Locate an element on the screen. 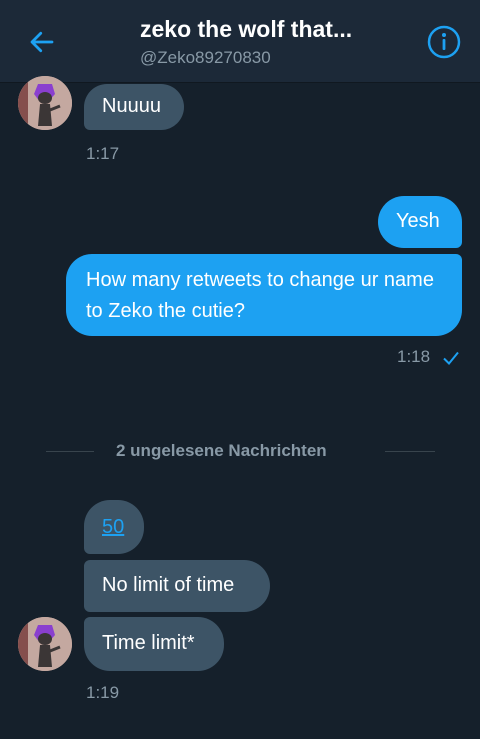  unread-divider: 2 ungelesene Nachrichten is located at coordinates (221, 450).